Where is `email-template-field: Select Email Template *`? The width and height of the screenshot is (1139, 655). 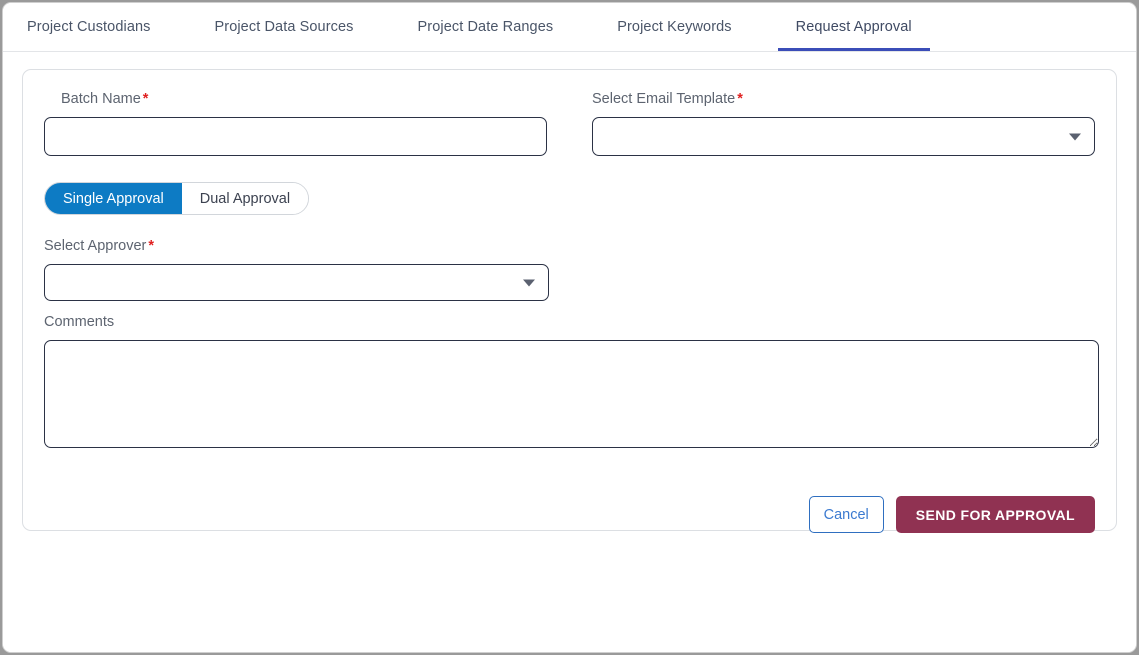 email-template-field: Select Email Template * is located at coordinates (843, 123).